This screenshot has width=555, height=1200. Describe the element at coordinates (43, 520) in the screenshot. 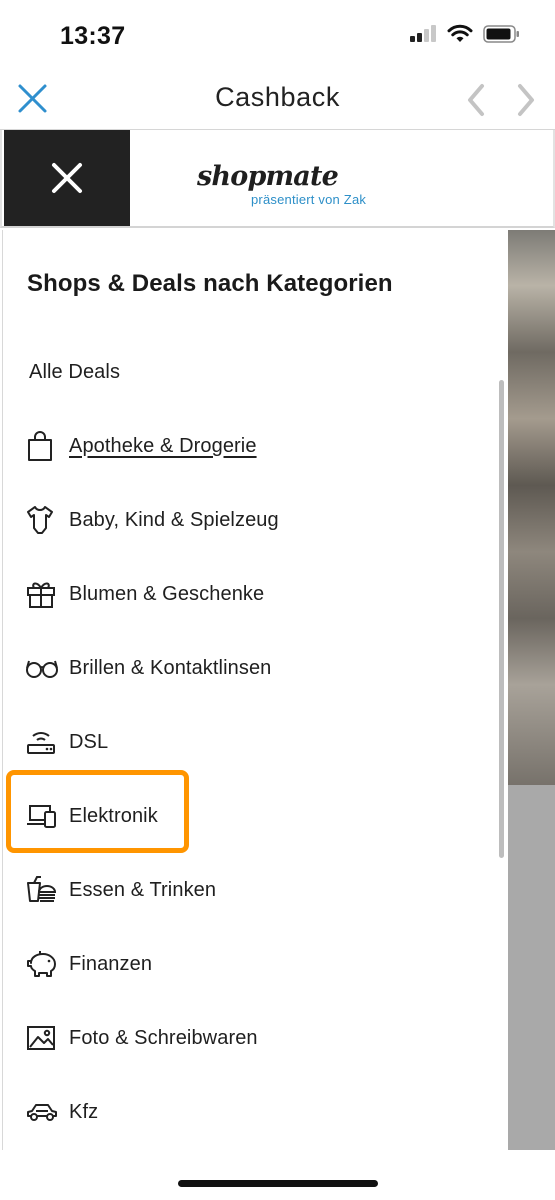

I see `baby-bodysuit-icon` at that location.